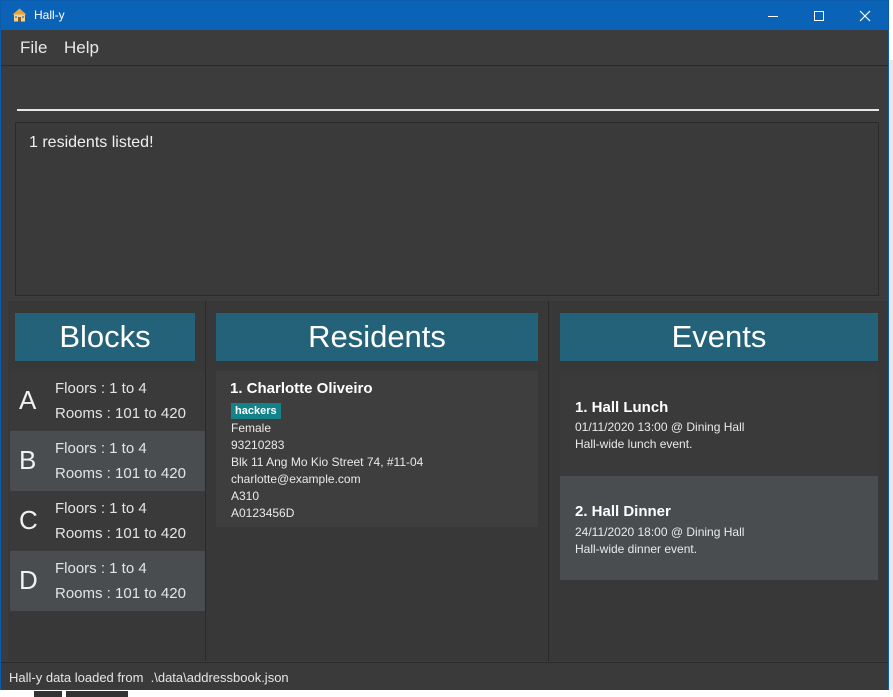  Describe the element at coordinates (327, 462) in the screenshot. I see `resident-address: Blk 11 Ang Mo Kio Street 74, #11-04` at that location.